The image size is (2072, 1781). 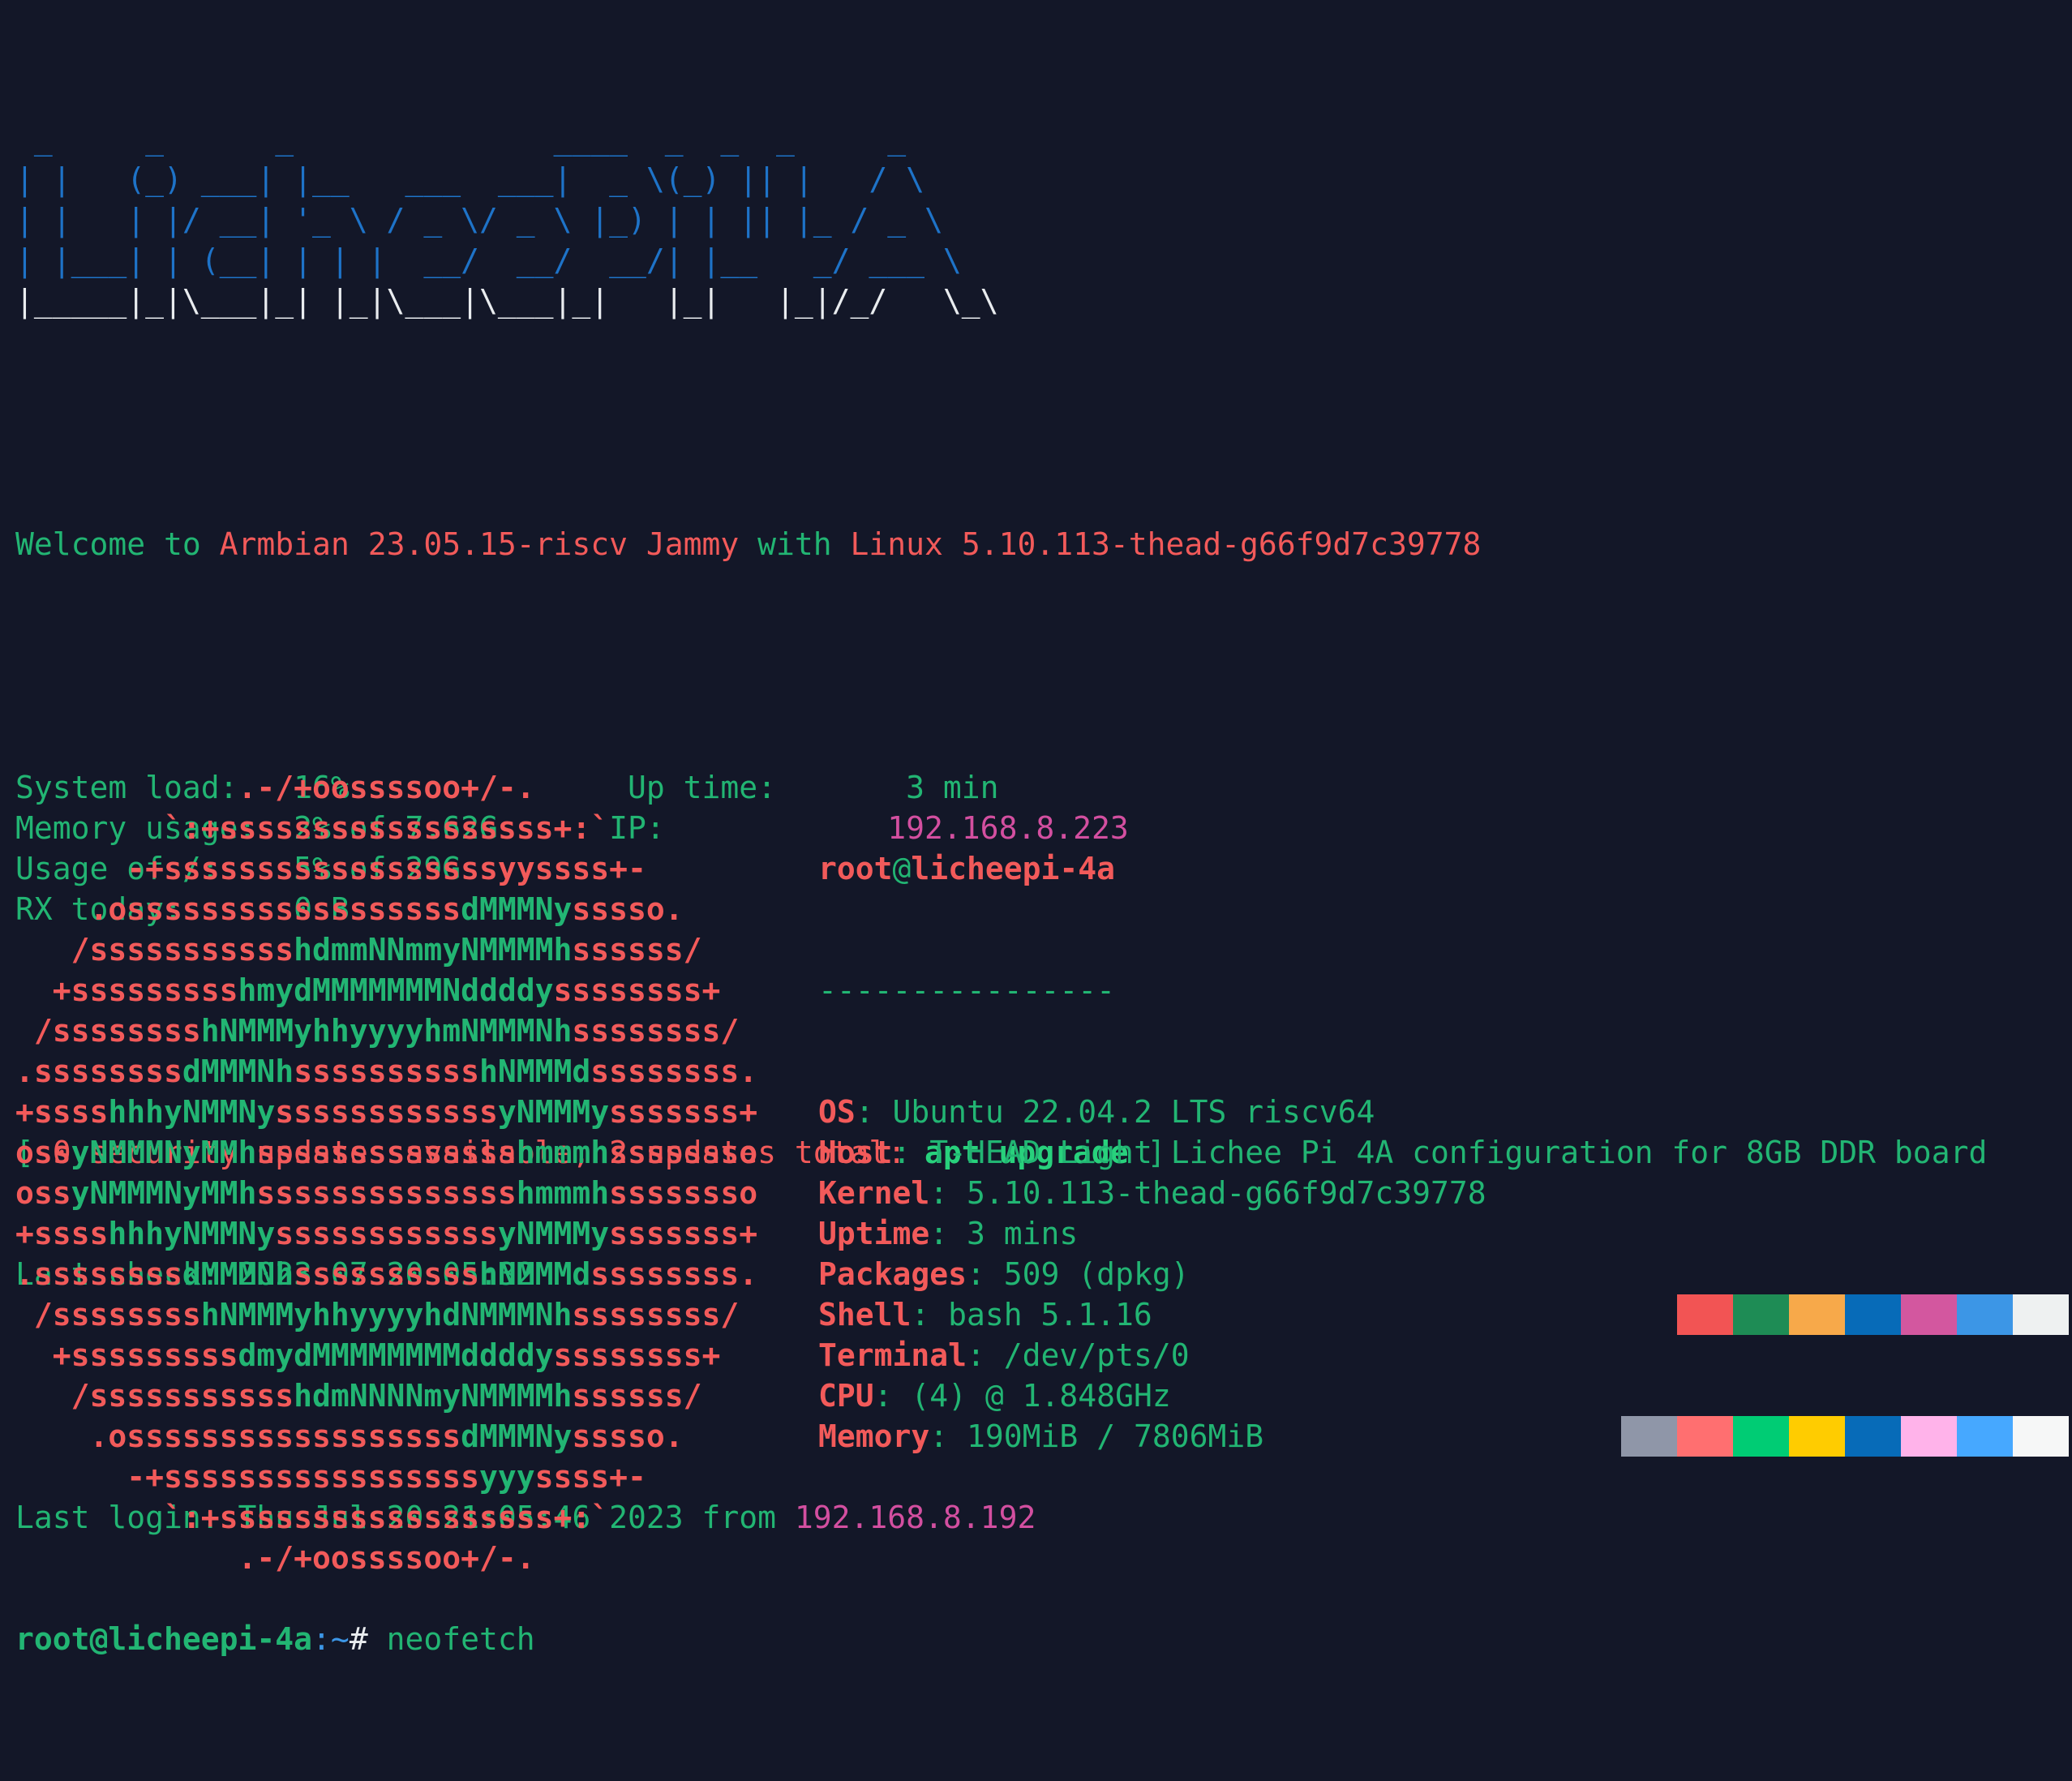 What do you see at coordinates (855, 868) in the screenshot?
I see `neofetch-title-user: root` at bounding box center [855, 868].